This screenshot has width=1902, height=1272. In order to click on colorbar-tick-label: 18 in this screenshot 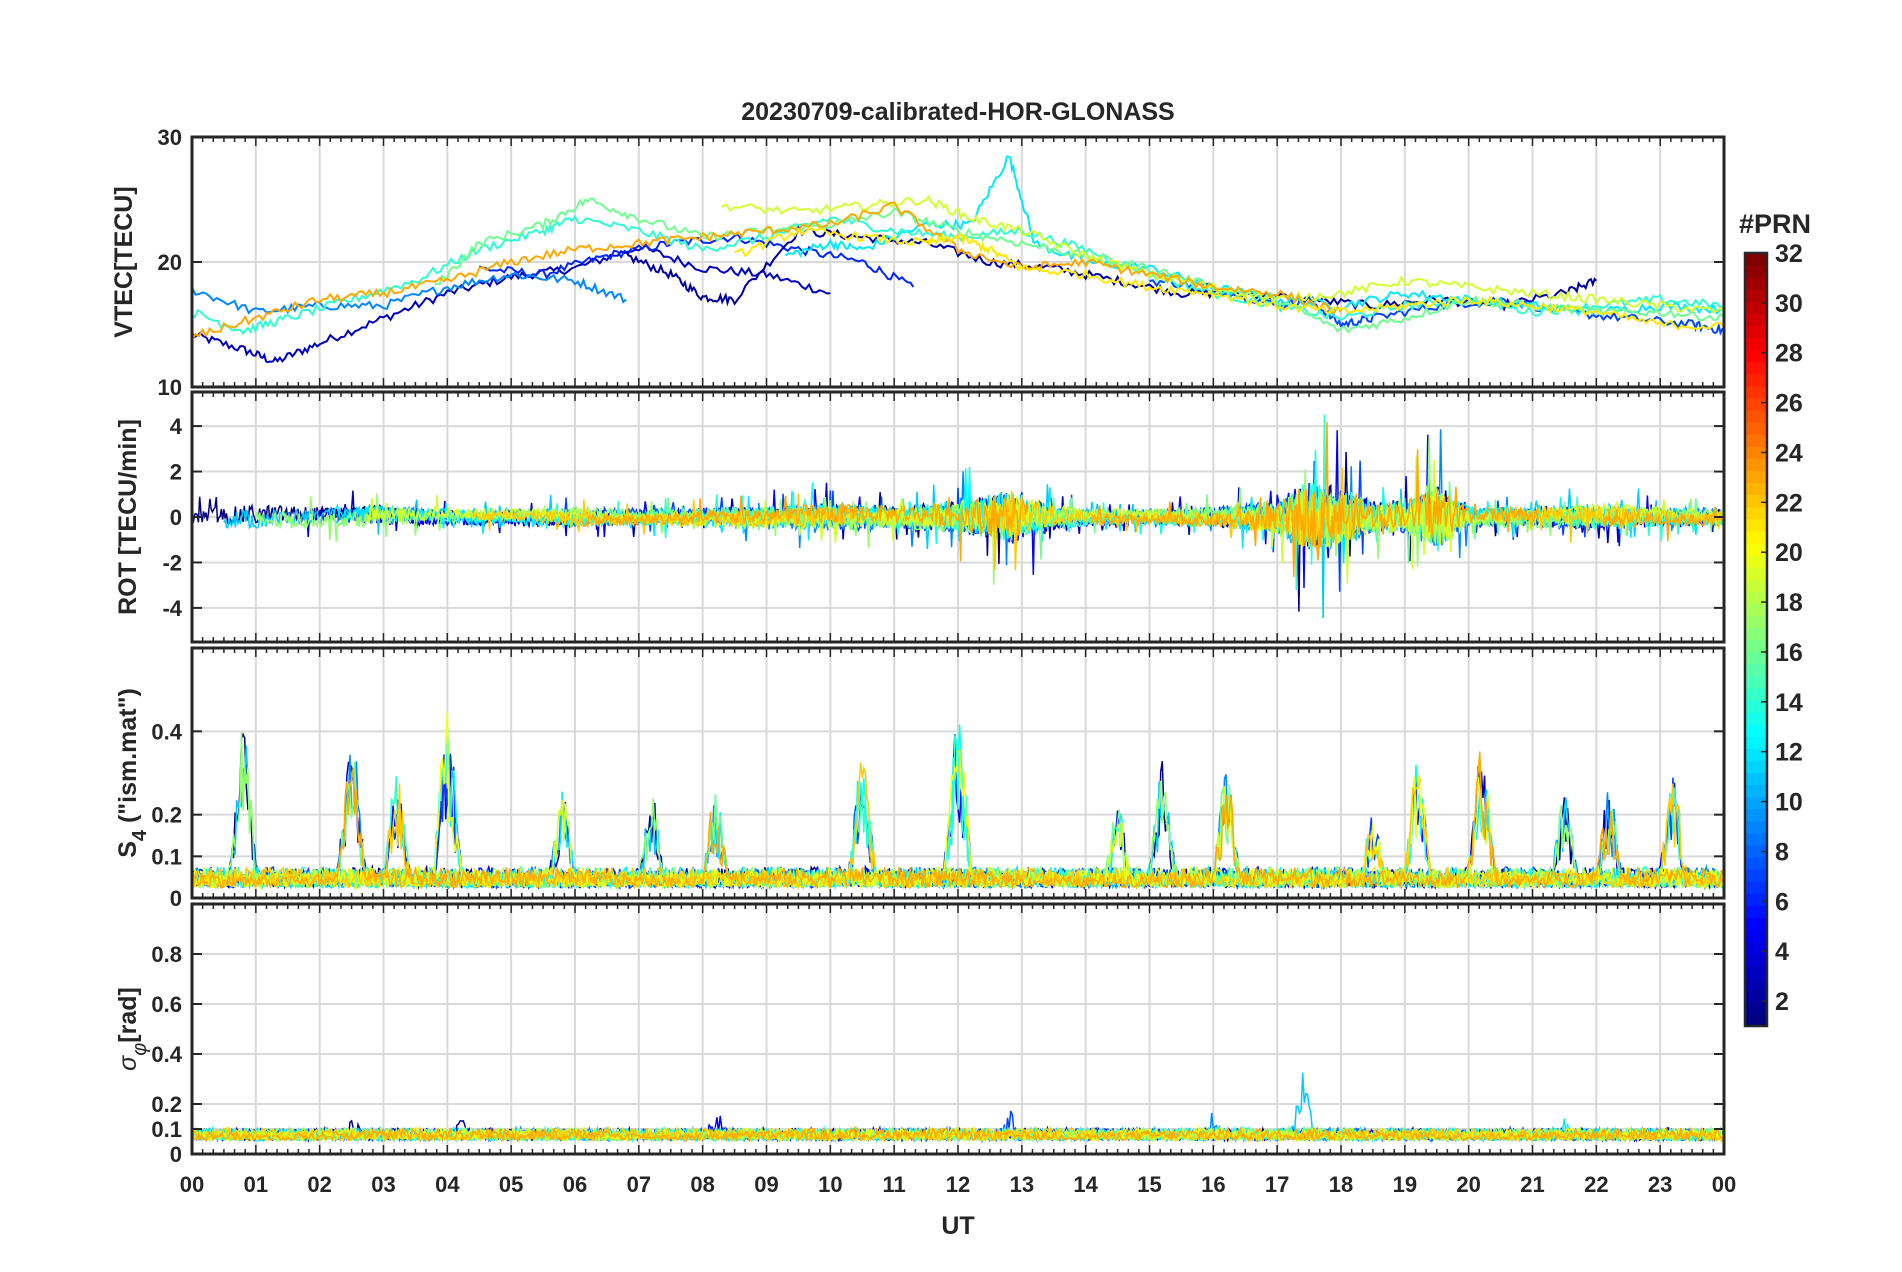, I will do `click(1789, 603)`.